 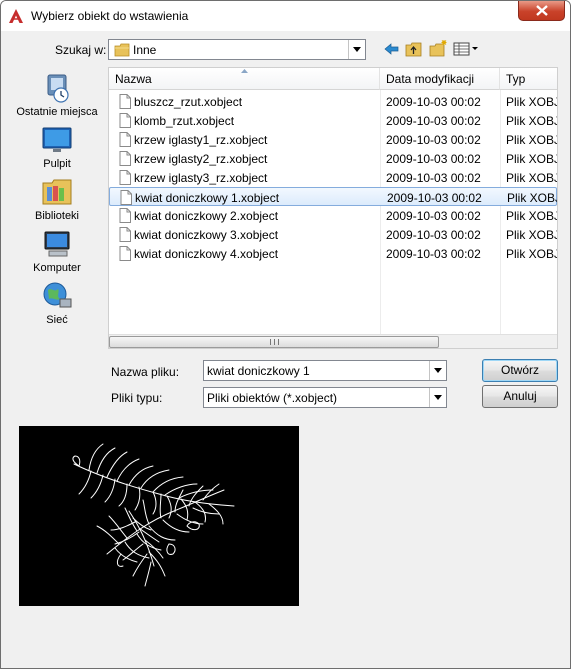 I want to click on filename-dropdown-button, so click(x=437, y=370).